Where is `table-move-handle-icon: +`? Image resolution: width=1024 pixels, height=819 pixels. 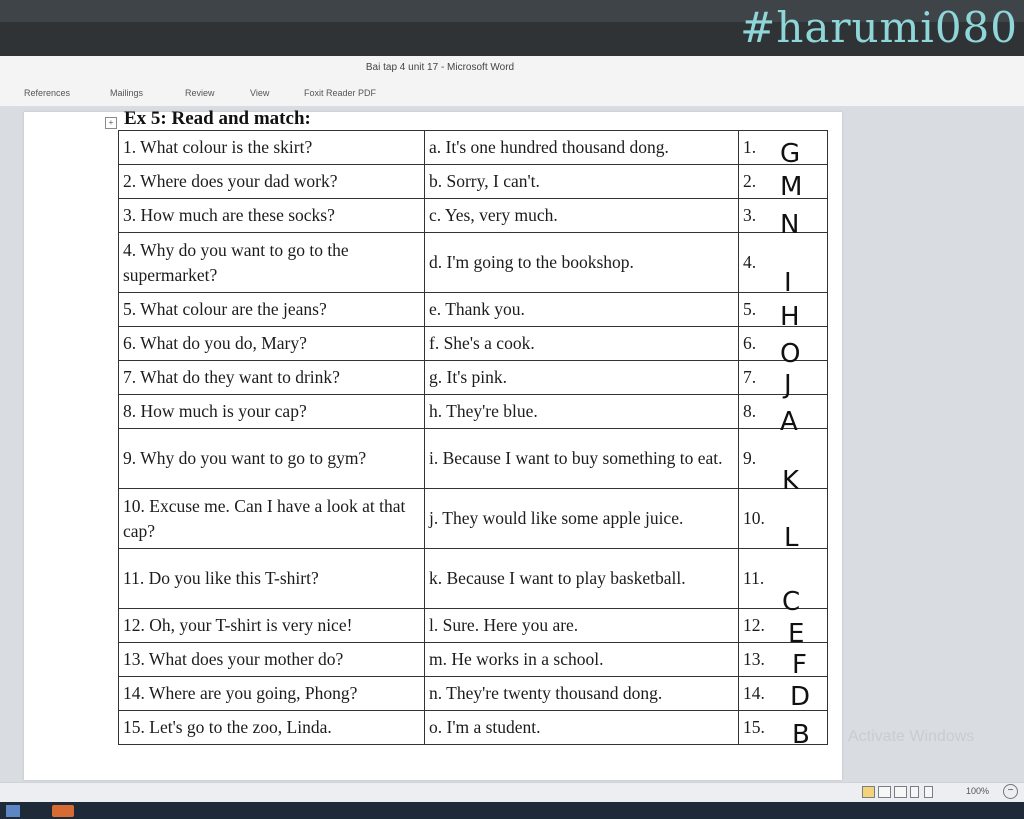 table-move-handle-icon: + is located at coordinates (111, 123).